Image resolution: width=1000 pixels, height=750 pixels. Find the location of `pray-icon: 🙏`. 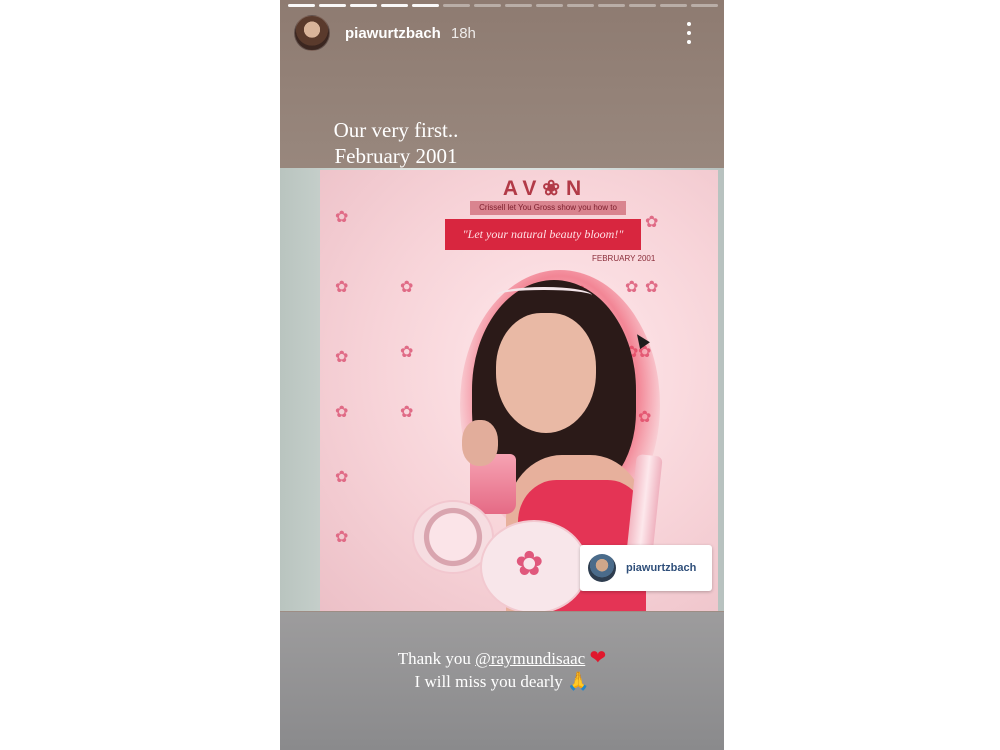

pray-icon: 🙏 is located at coordinates (578, 681).